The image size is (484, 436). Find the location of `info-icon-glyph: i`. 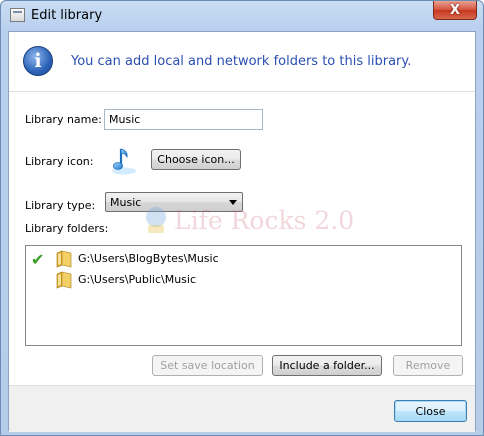

info-icon-glyph: i is located at coordinates (38, 61).